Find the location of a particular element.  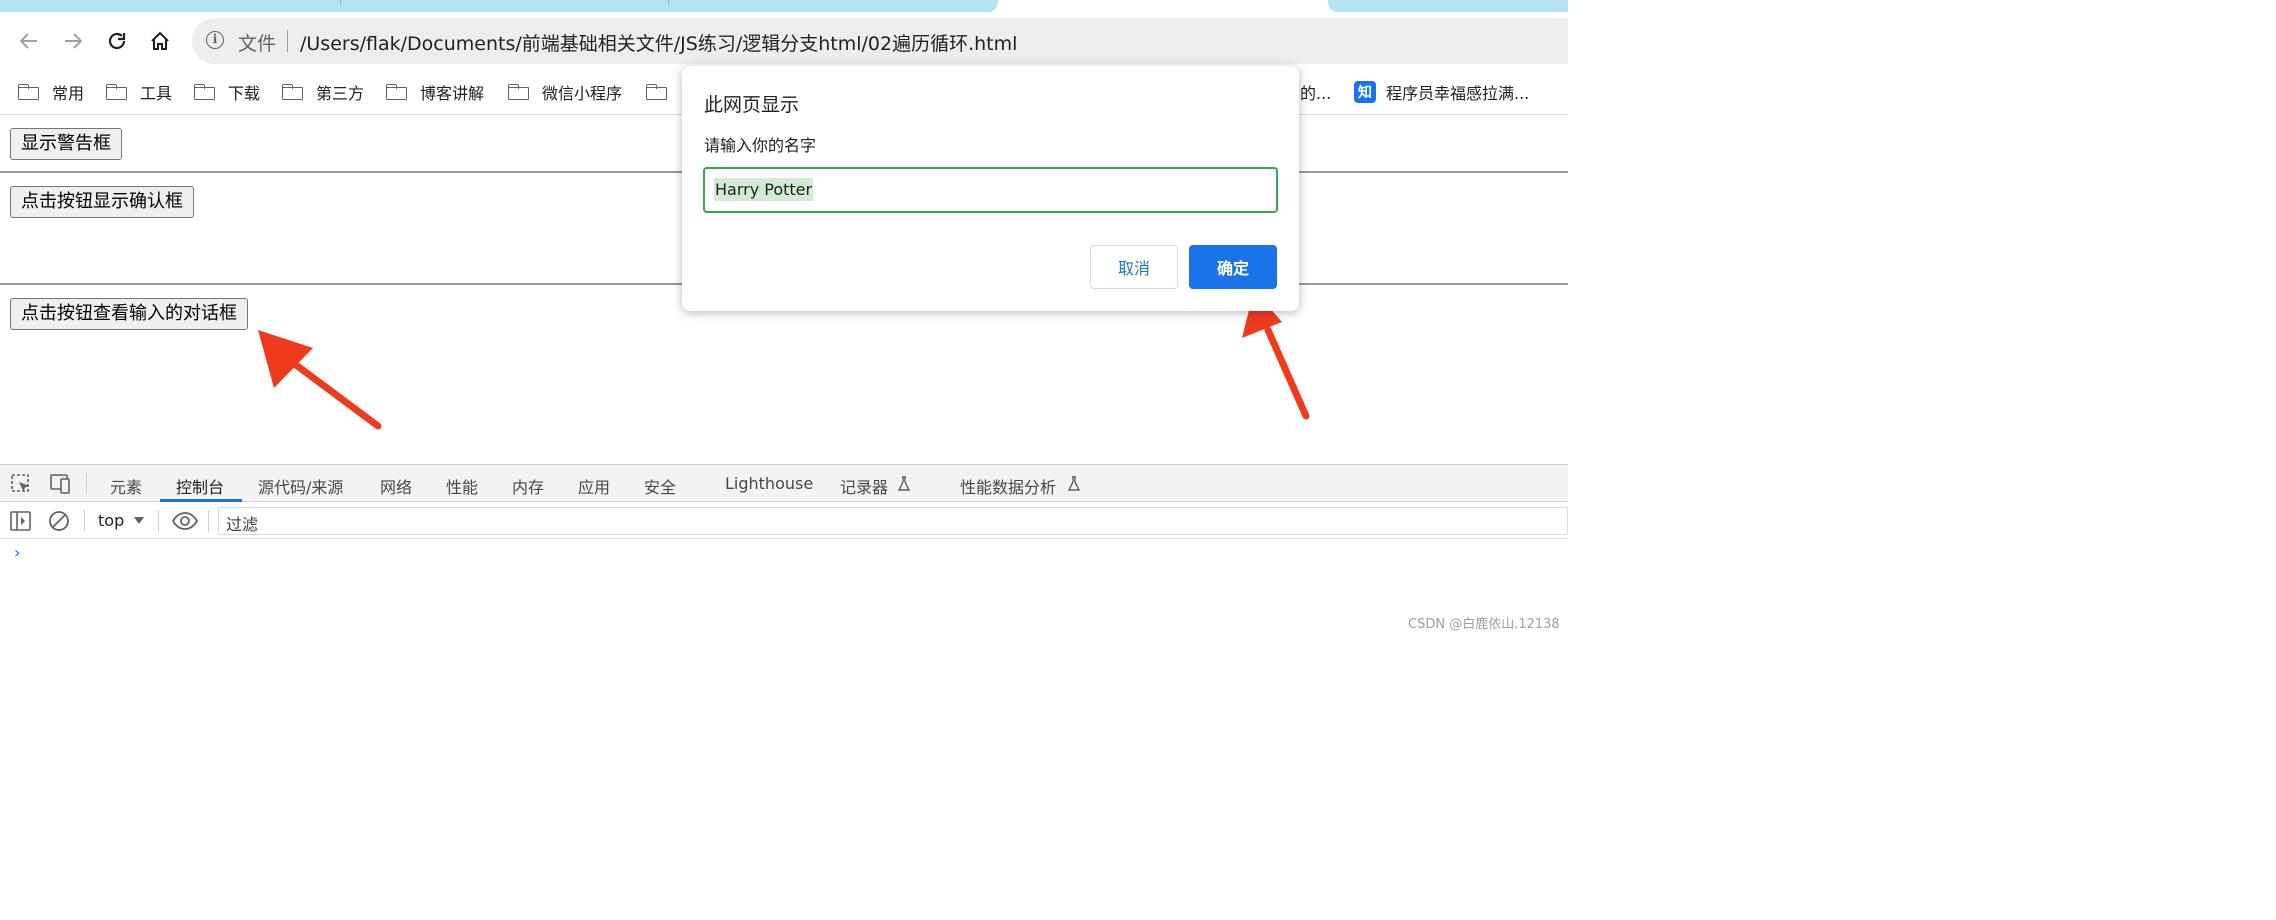

chevron-down-icon is located at coordinates (139, 521).